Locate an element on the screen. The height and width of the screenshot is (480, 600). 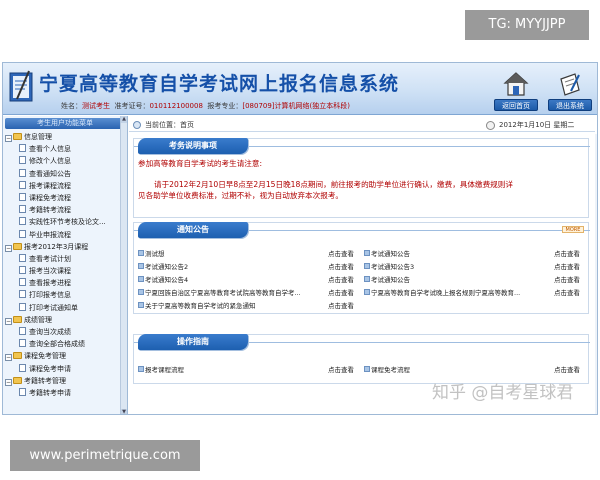
sidebar-item-label: 查看报考进程 is located at coordinates (50, 283).